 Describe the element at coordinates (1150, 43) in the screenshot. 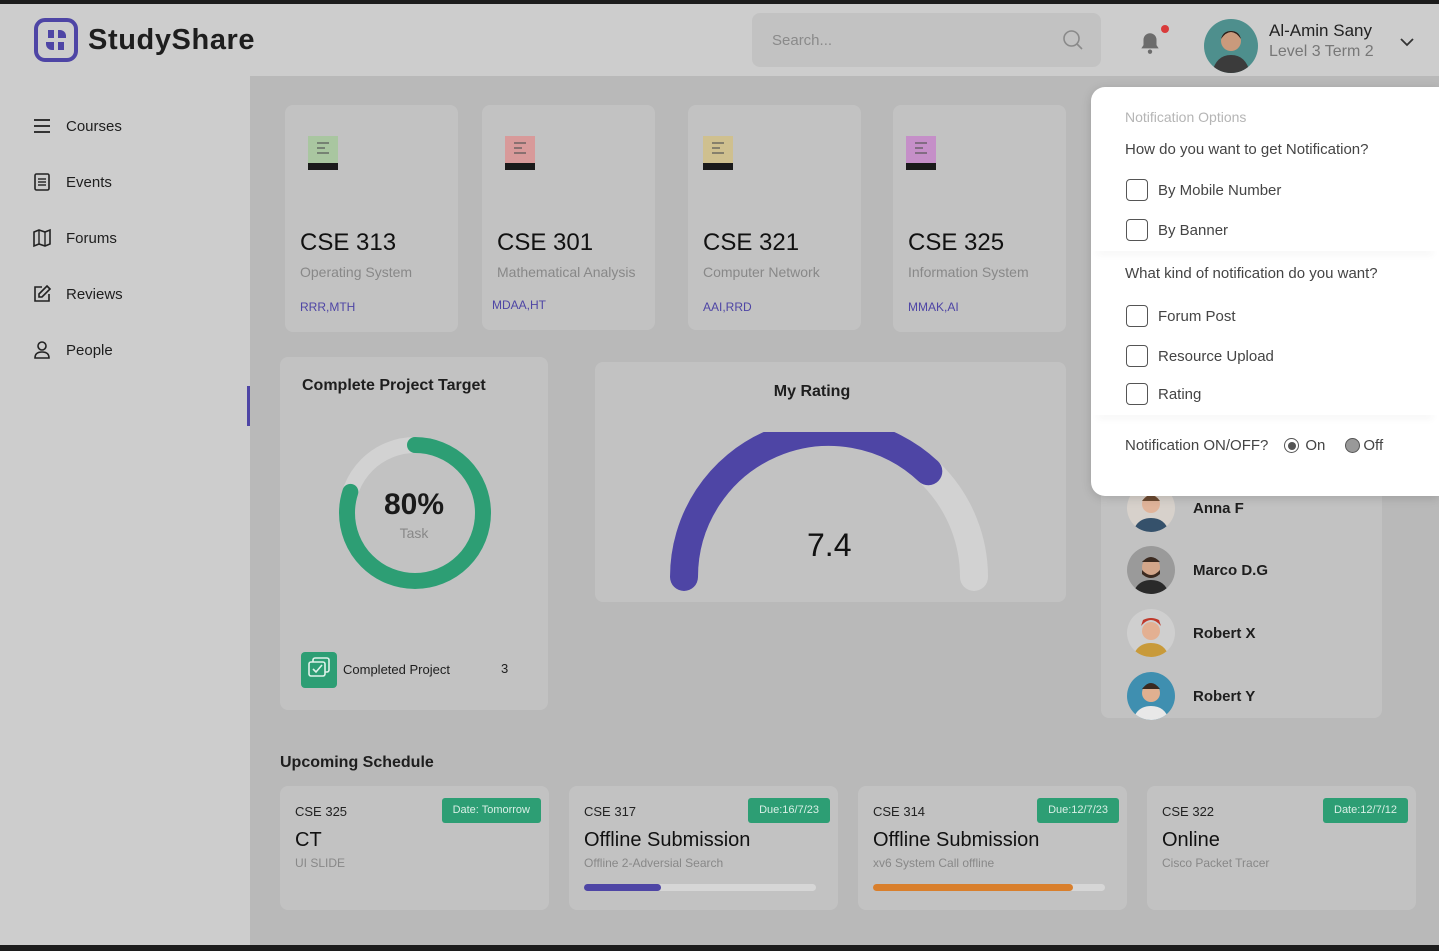

I see `bell-icon` at that location.